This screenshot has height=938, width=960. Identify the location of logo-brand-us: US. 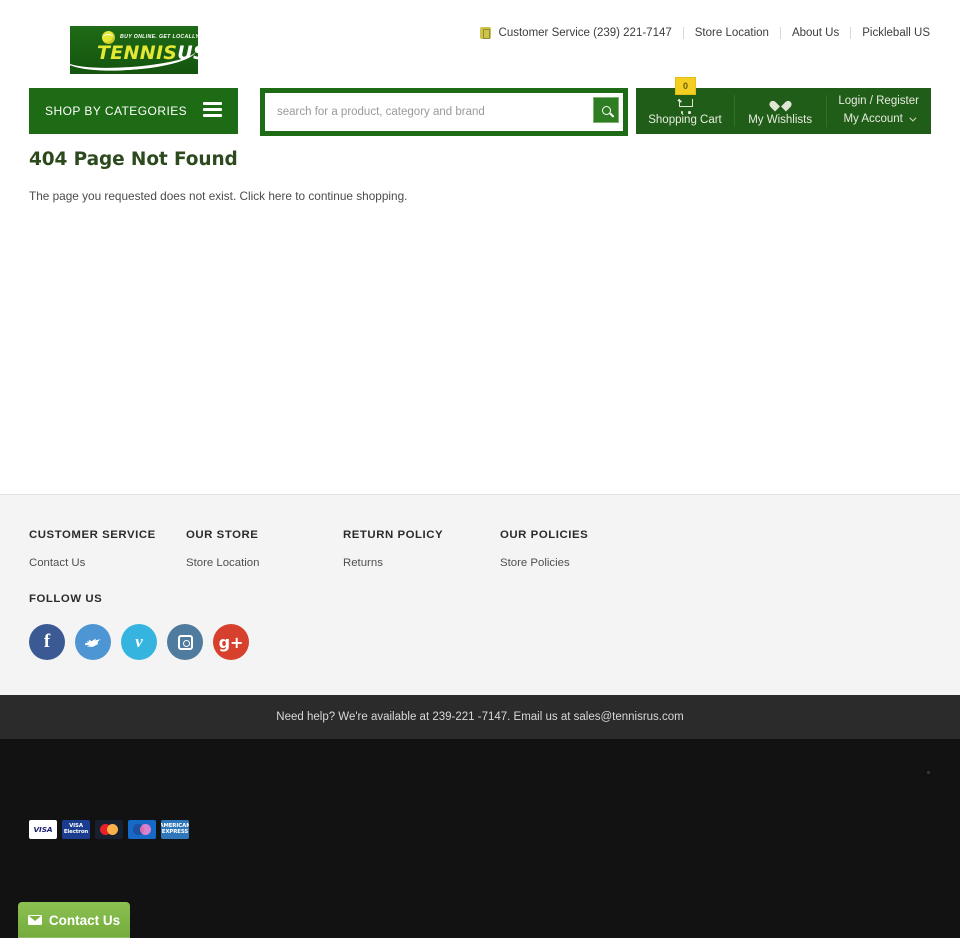
(187, 53).